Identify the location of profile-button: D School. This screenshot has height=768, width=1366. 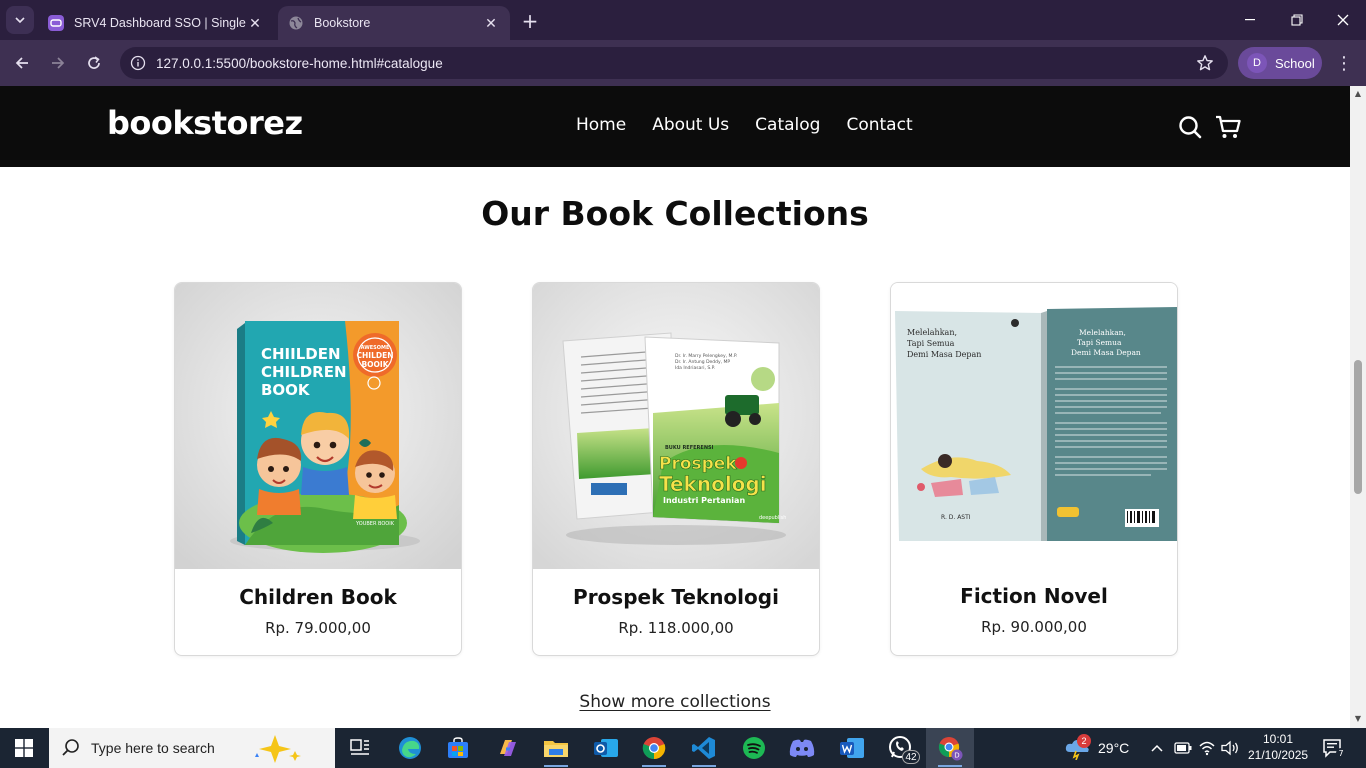
(1280, 63).